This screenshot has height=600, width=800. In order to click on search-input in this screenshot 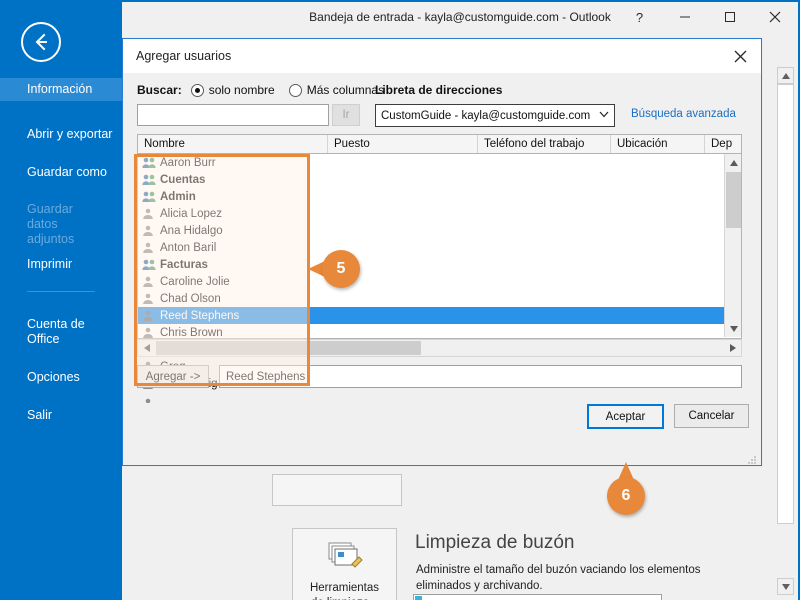, I will do `click(233, 115)`.